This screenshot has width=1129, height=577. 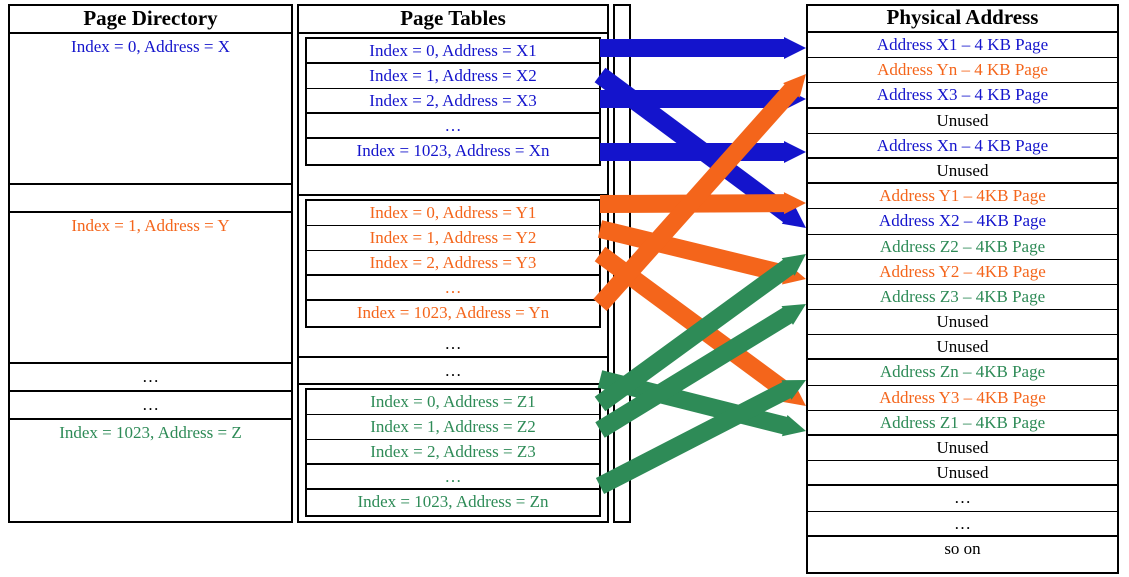 What do you see at coordinates (962, 272) in the screenshot?
I see `physical-address-row: Address Y2 – 4KB Page` at bounding box center [962, 272].